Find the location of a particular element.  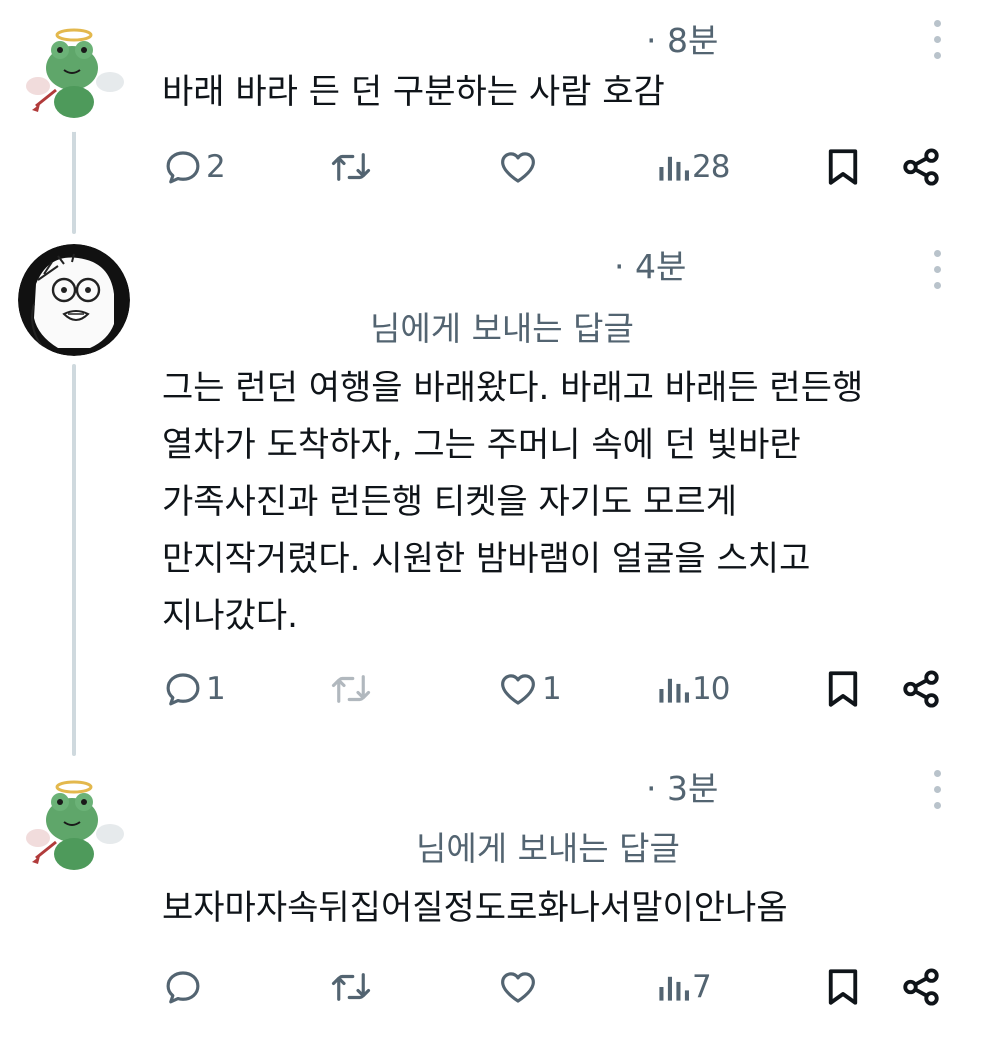

text-line: 열차가 도착하자, 그는 주머니 속에 던 빛바란 is located at coordinates (481, 445).